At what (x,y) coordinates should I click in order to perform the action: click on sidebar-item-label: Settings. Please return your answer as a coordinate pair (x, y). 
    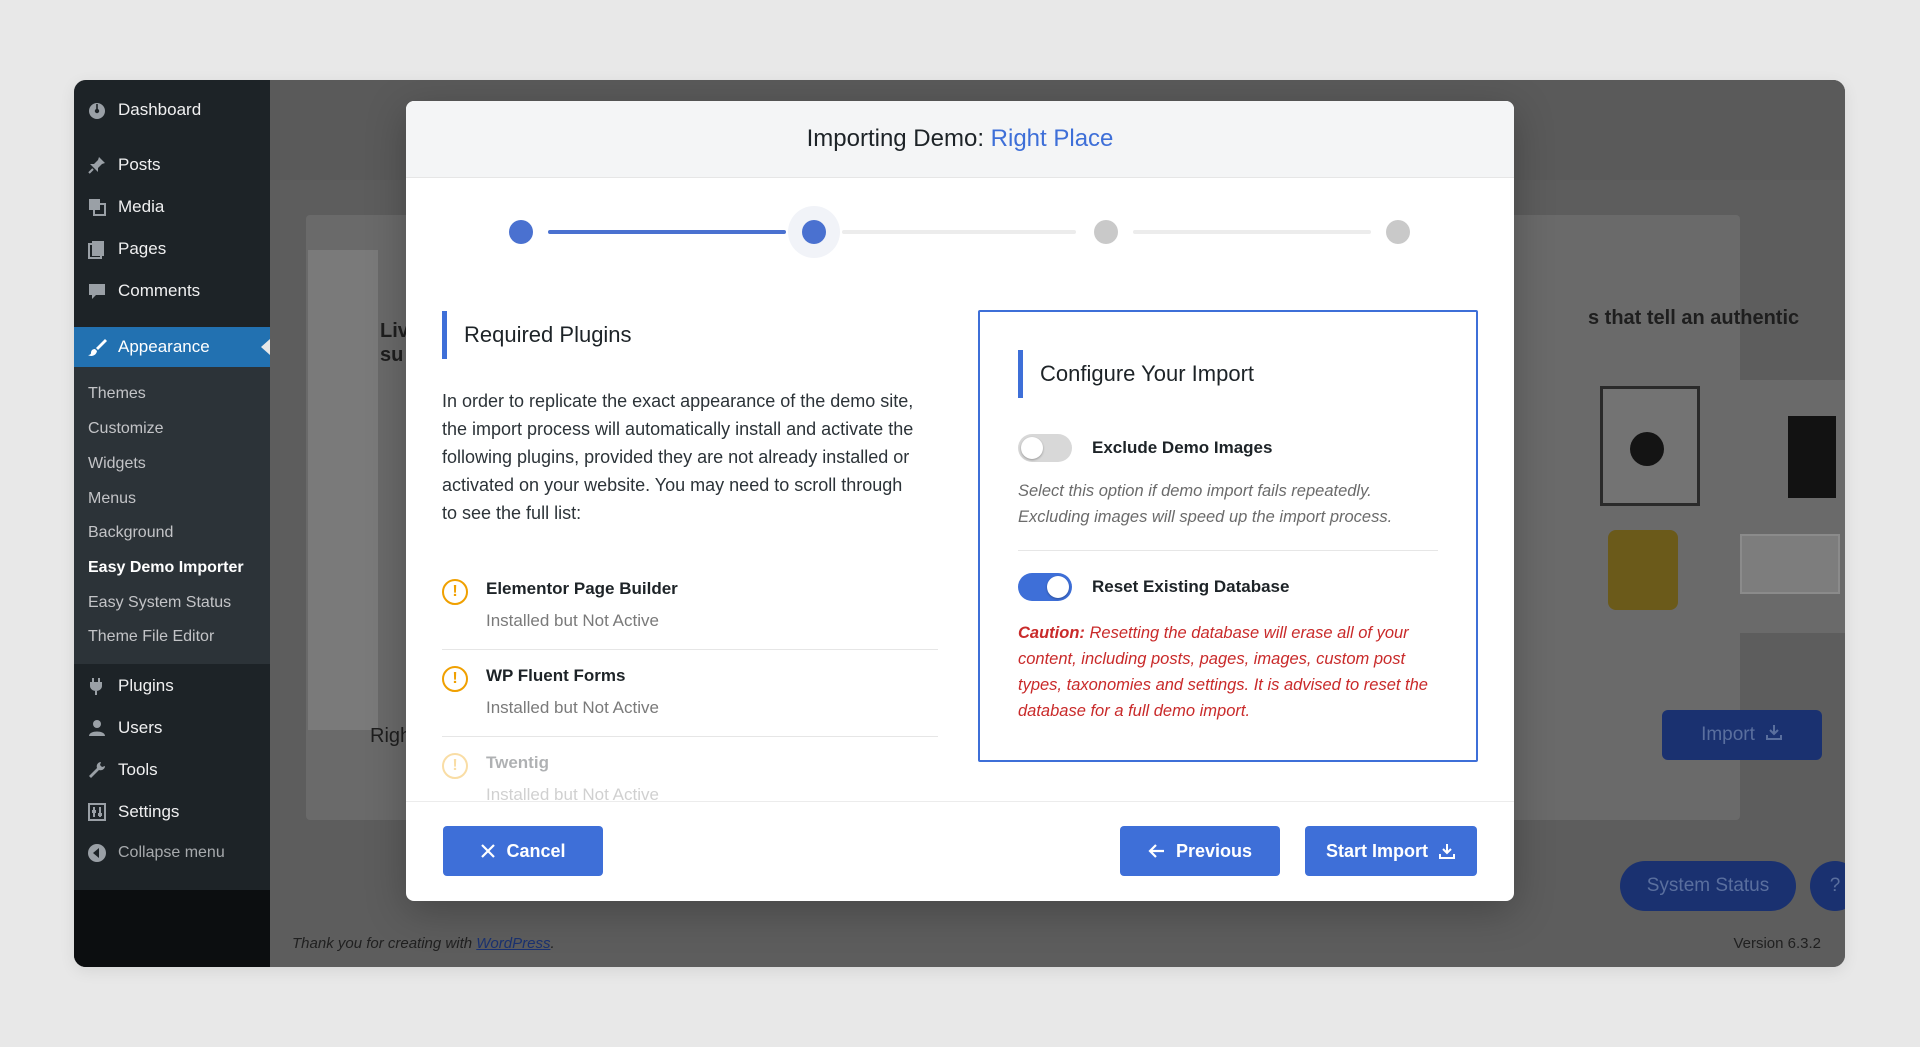
    Looking at the image, I should click on (149, 811).